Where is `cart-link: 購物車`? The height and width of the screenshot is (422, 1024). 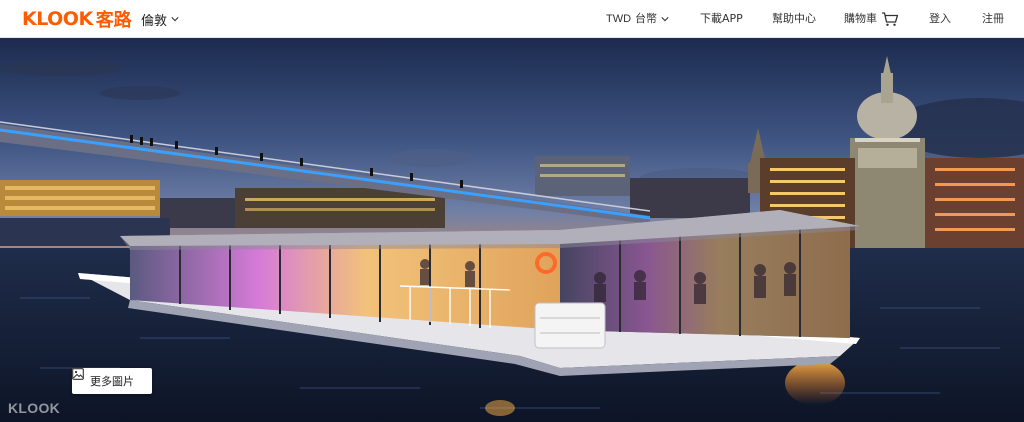
cart-link: 購物車 is located at coordinates (871, 19).